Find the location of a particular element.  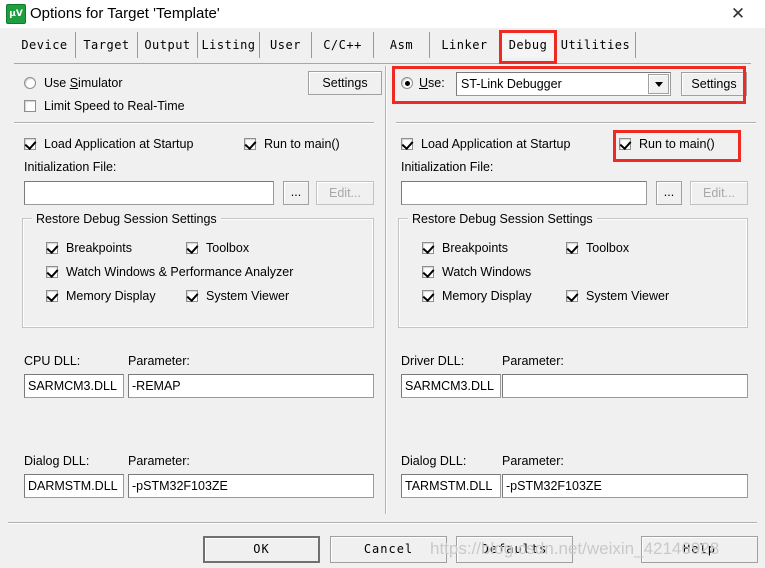

restore-breakpoints-checkbox-sim is located at coordinates (52, 248).